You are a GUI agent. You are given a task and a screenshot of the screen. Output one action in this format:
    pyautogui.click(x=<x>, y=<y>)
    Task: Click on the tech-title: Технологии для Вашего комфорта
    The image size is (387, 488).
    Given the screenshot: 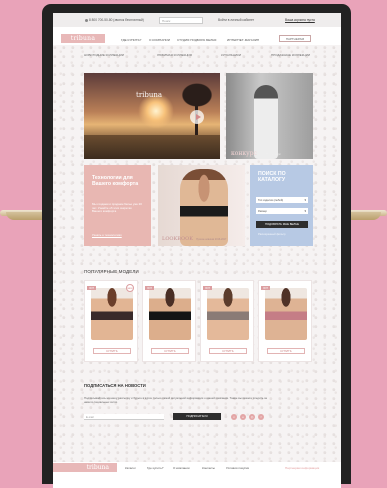 What is the action you would take?
    pyautogui.click(x=115, y=181)
    